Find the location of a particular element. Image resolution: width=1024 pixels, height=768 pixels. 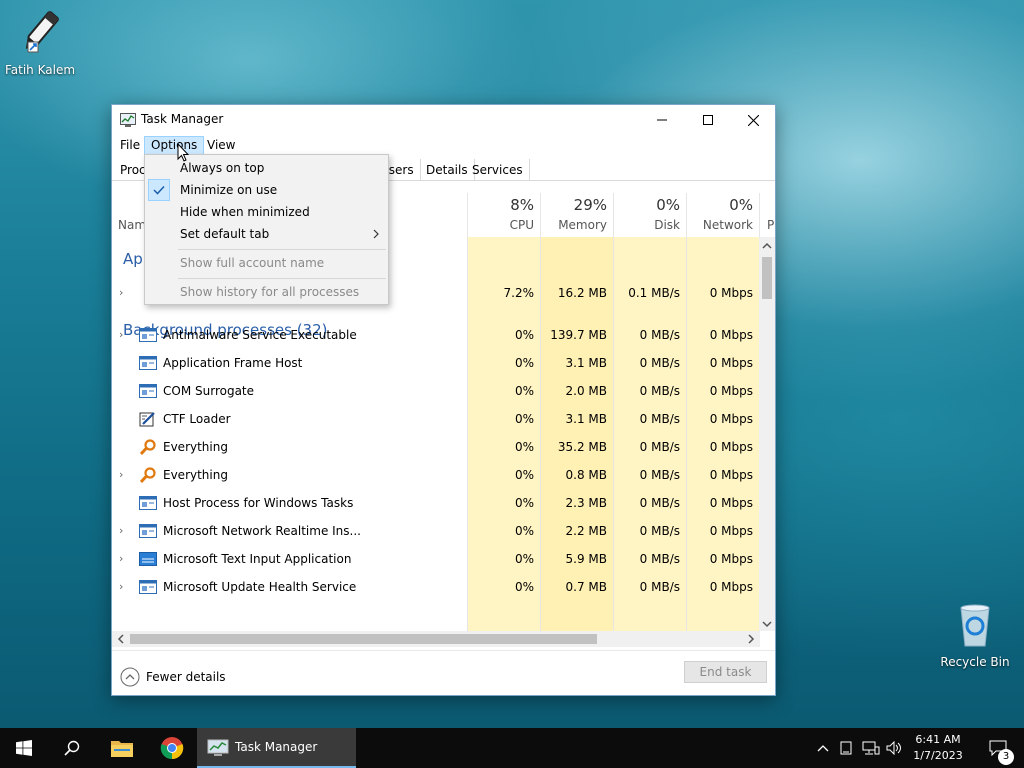

process-name: Microsoft Text Input Application is located at coordinates (257, 559).